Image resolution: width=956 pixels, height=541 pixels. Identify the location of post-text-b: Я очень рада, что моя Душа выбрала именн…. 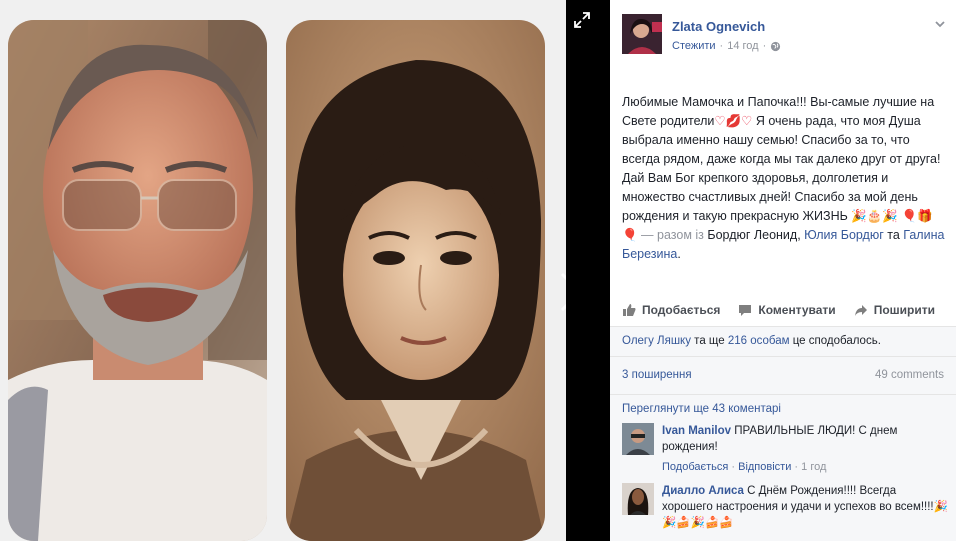
(781, 168).